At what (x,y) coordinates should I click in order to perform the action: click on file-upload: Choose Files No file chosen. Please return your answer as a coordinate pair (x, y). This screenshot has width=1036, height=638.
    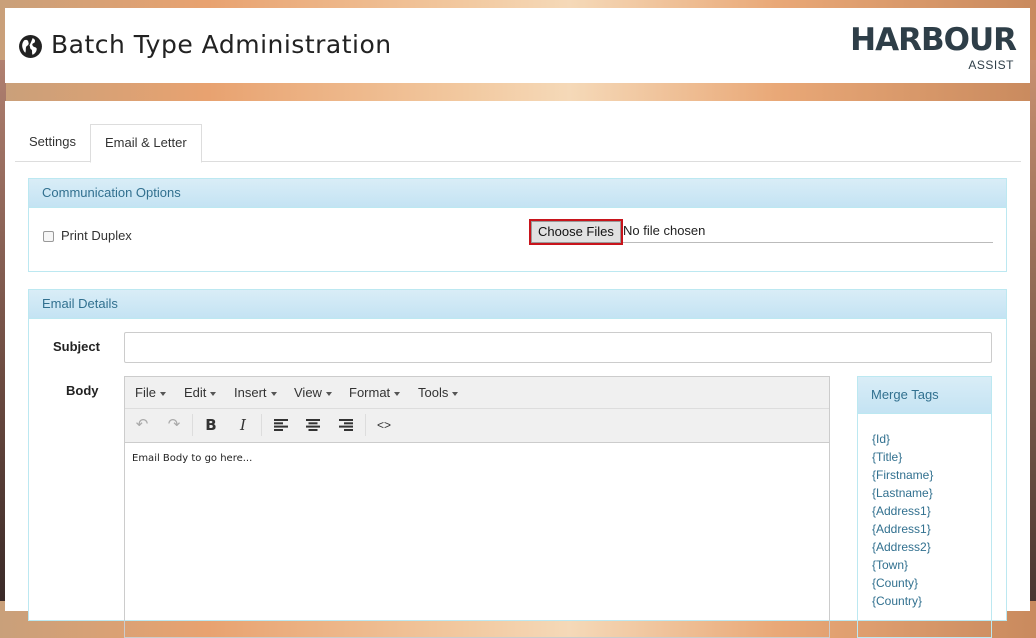
    Looking at the image, I should click on (762, 232).